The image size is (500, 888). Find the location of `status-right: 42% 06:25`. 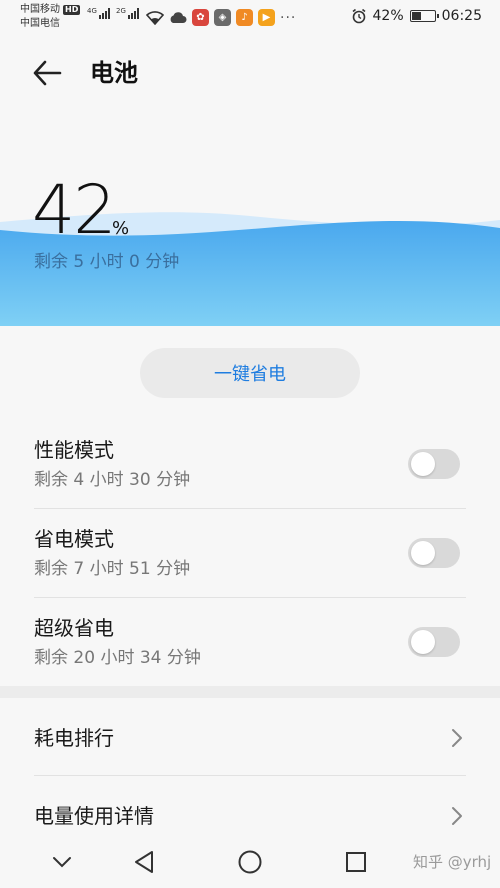

status-right: 42% 06:25 is located at coordinates (416, 16).